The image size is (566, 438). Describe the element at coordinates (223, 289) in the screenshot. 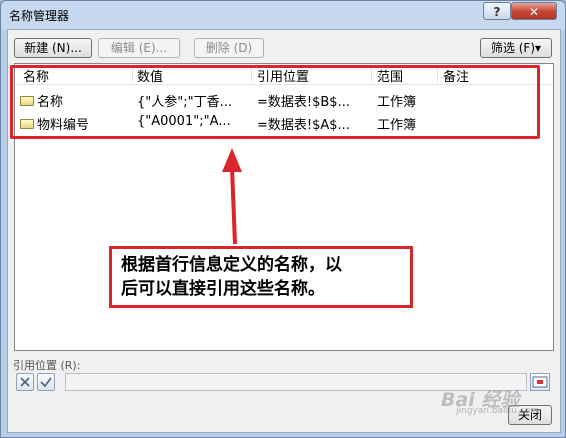

I see `callout-line-2: 后可以直接引用这些名称。` at that location.